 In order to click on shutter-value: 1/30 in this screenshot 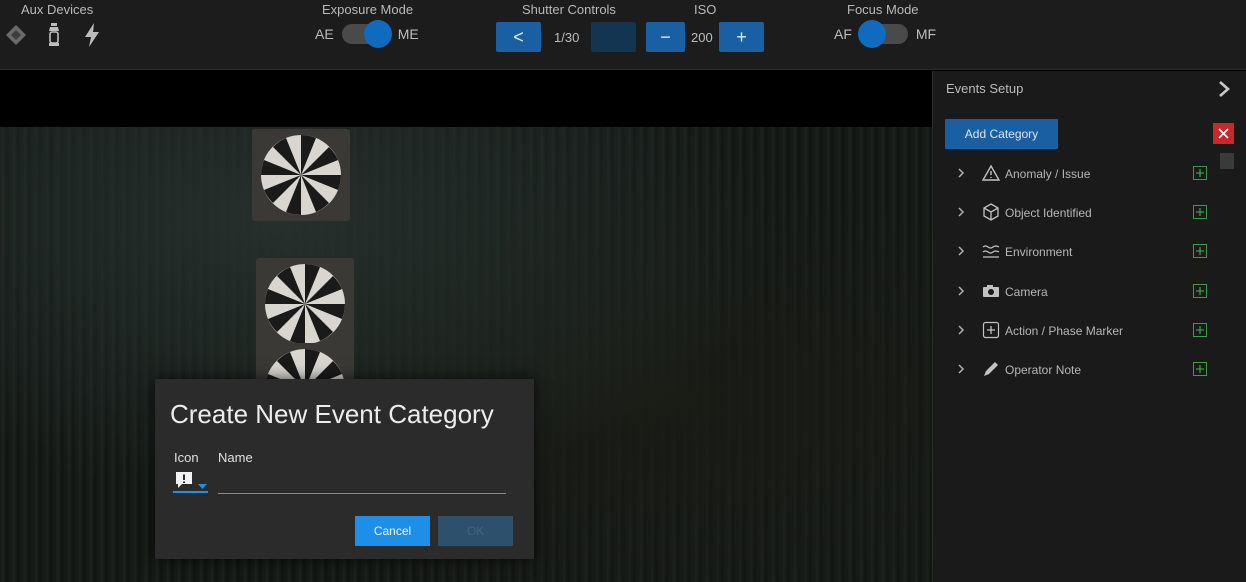, I will do `click(567, 37)`.